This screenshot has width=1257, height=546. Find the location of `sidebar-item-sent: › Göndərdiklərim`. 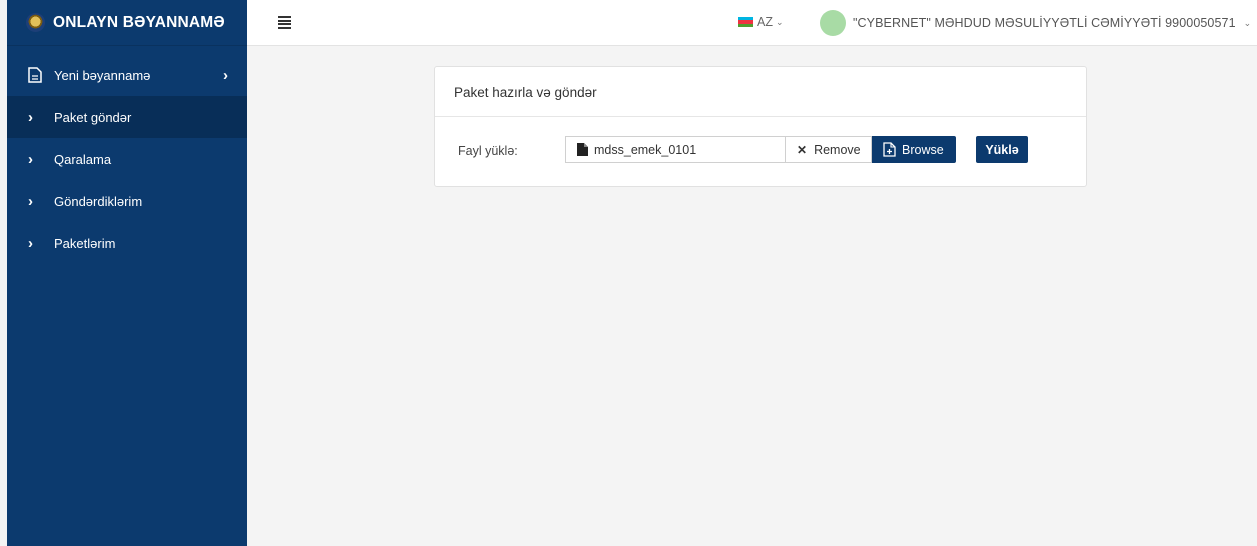

sidebar-item-sent: › Göndərdiklərim is located at coordinates (127, 201).